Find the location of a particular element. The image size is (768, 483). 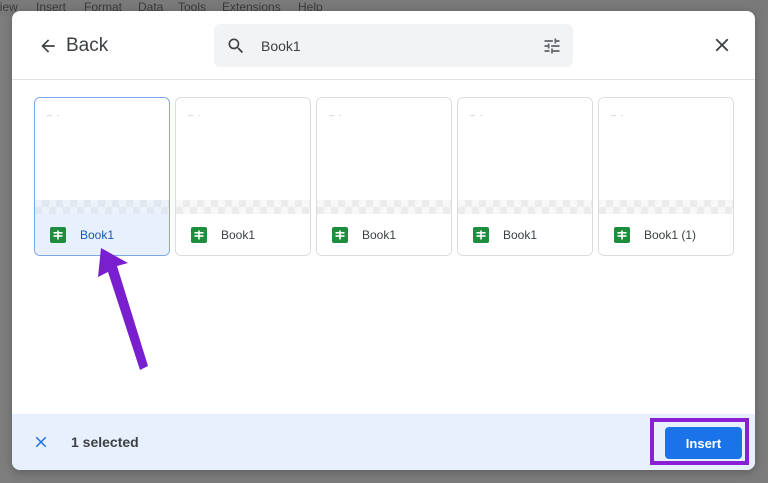

file-name-row: Book1 (1) is located at coordinates (666, 234).